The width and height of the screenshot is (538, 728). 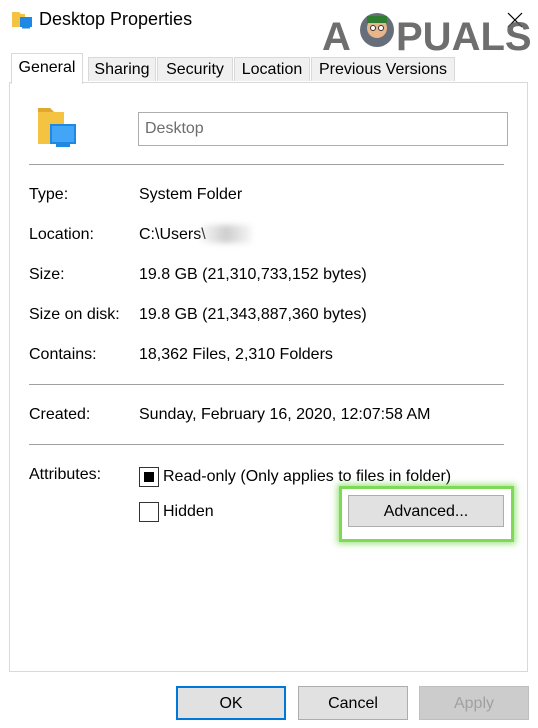 I want to click on folder-name-input, so click(x=323, y=129).